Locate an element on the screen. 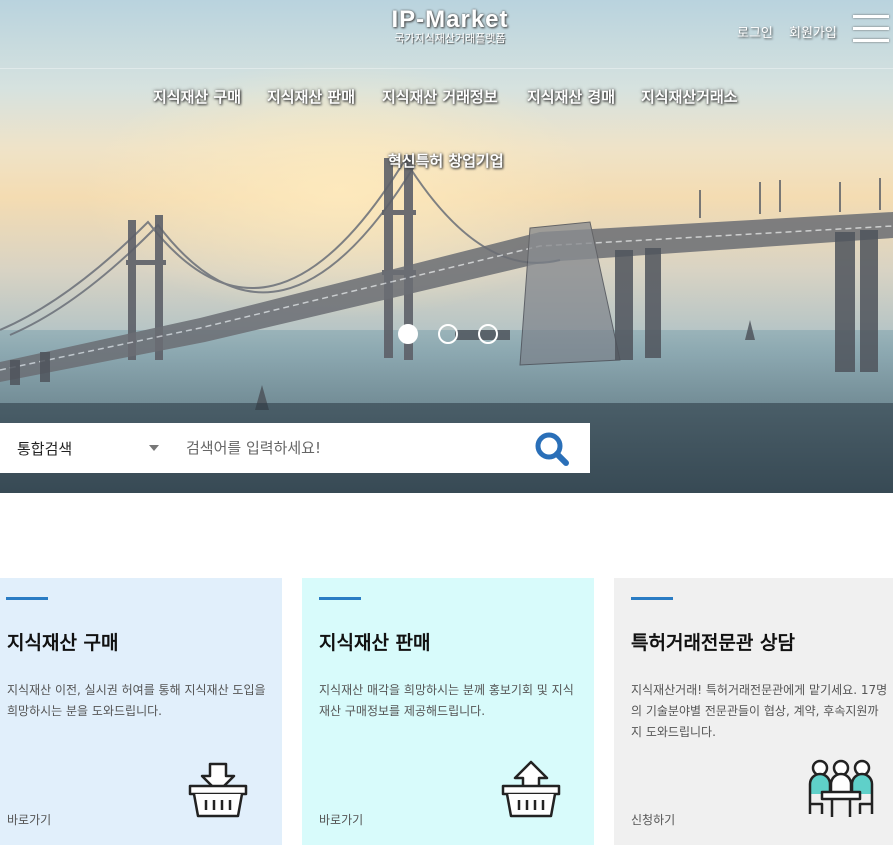  nav-ip-auction: 지식재산 경매 is located at coordinates (571, 96).